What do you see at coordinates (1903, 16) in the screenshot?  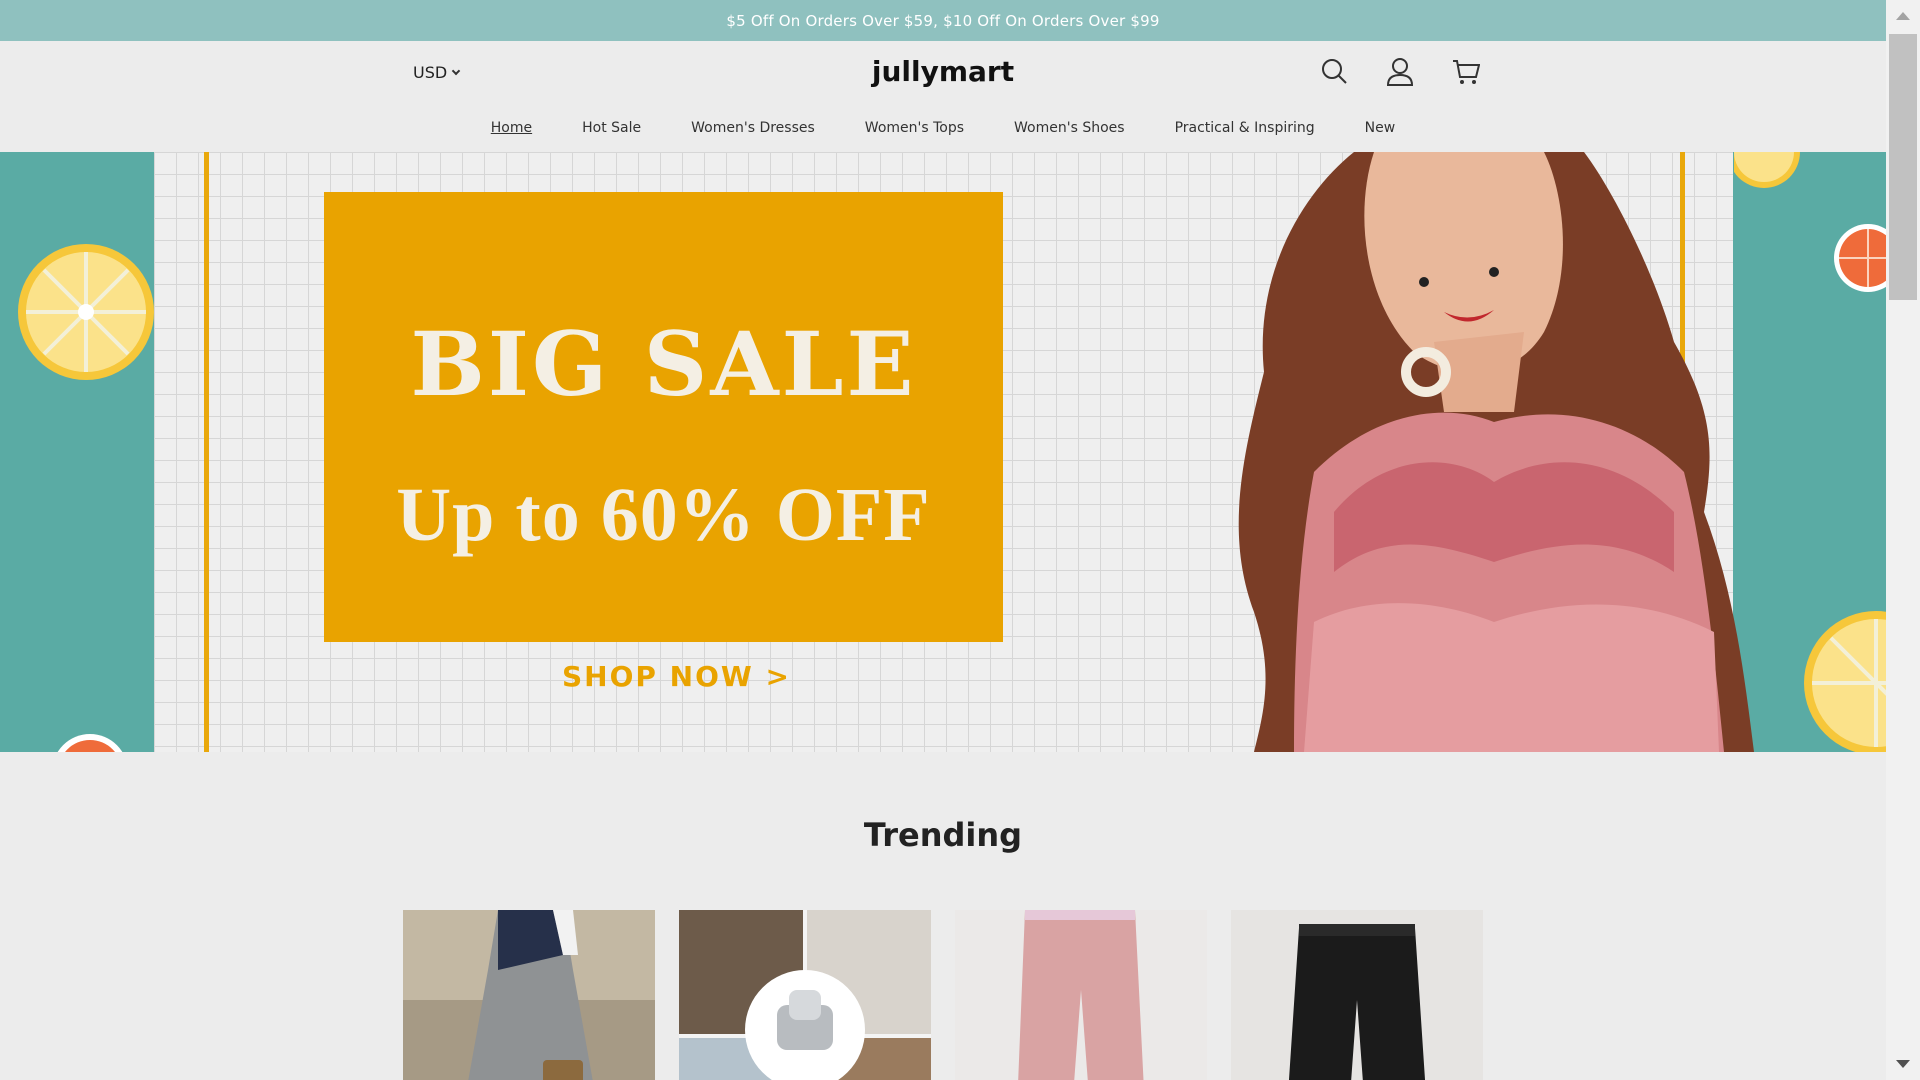 I see `scroll-up-arrow-icon` at bounding box center [1903, 16].